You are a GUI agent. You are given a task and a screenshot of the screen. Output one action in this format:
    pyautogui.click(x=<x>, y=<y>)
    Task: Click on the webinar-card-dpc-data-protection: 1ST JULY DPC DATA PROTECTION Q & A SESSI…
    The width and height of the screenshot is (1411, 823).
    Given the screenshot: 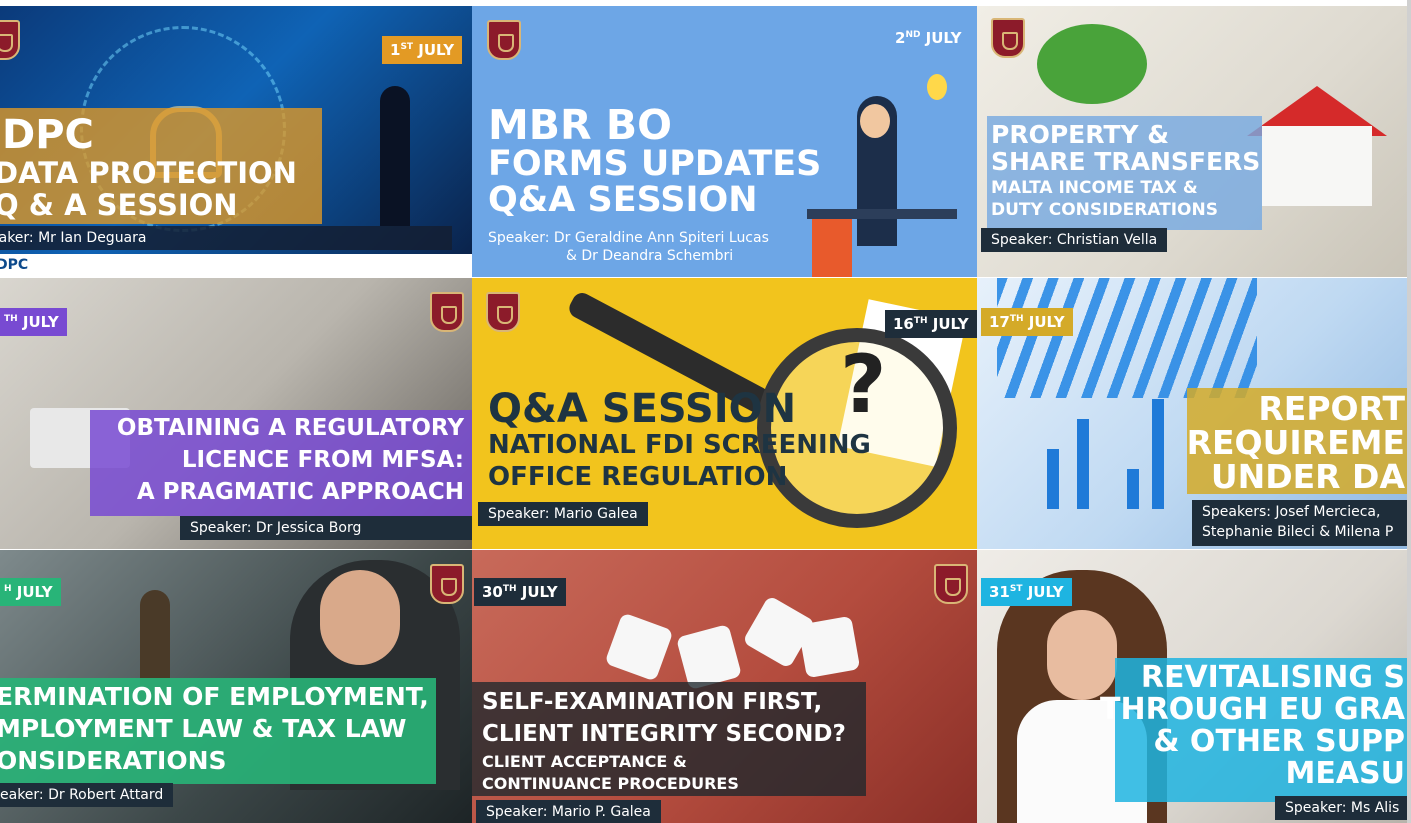 What is the action you would take?
    pyautogui.click(x=236, y=141)
    